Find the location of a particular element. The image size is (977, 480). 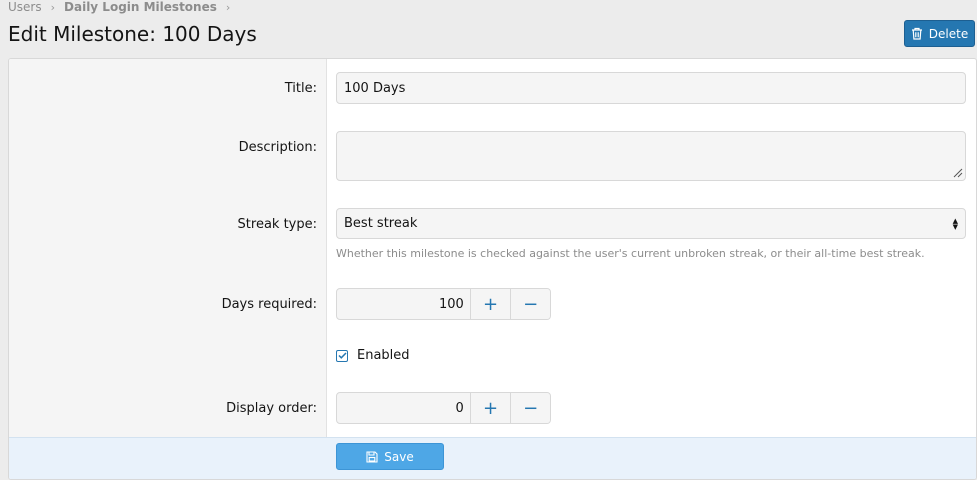

checkmark-icon is located at coordinates (342, 355).